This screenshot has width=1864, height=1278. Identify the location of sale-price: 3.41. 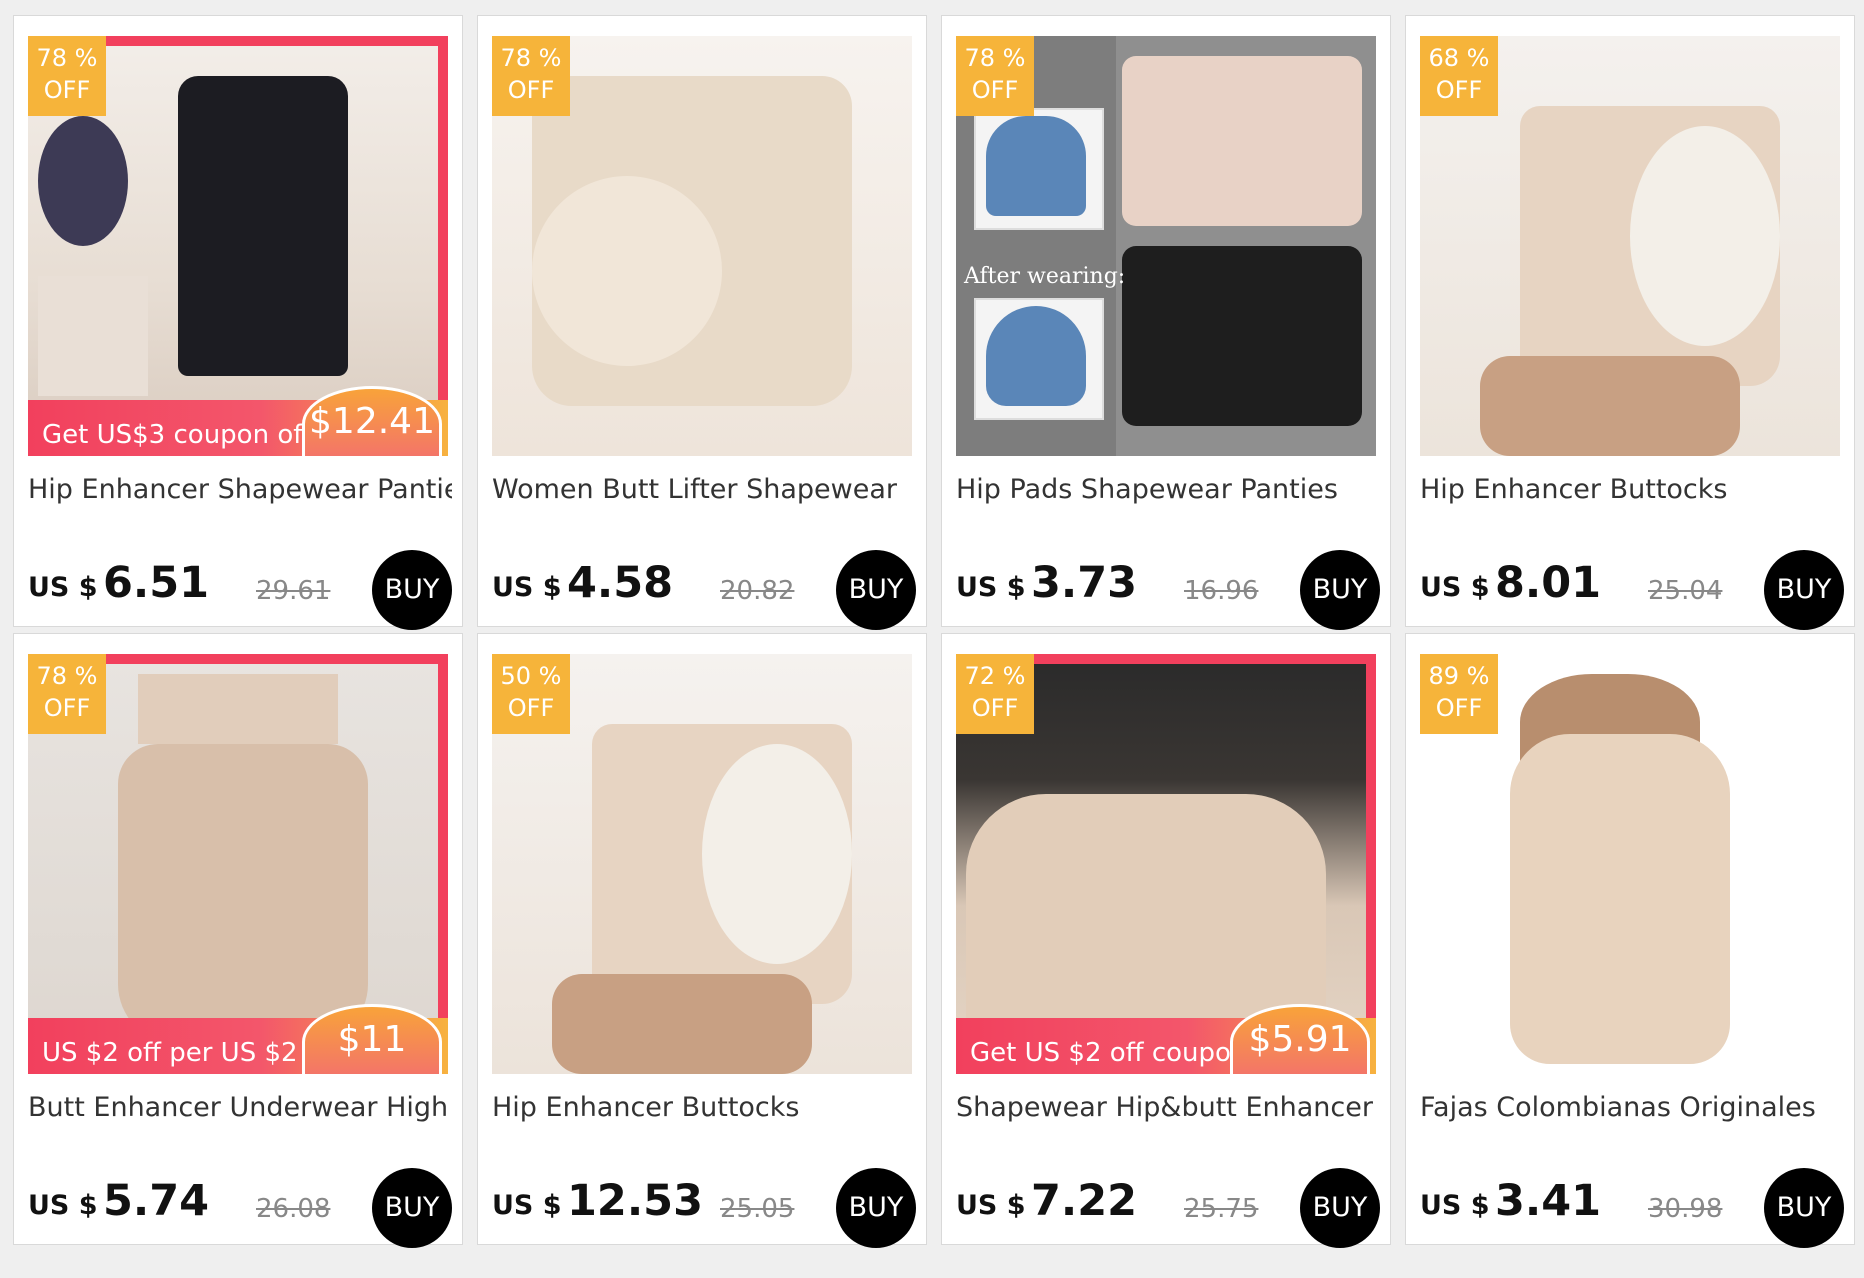
(1548, 1201).